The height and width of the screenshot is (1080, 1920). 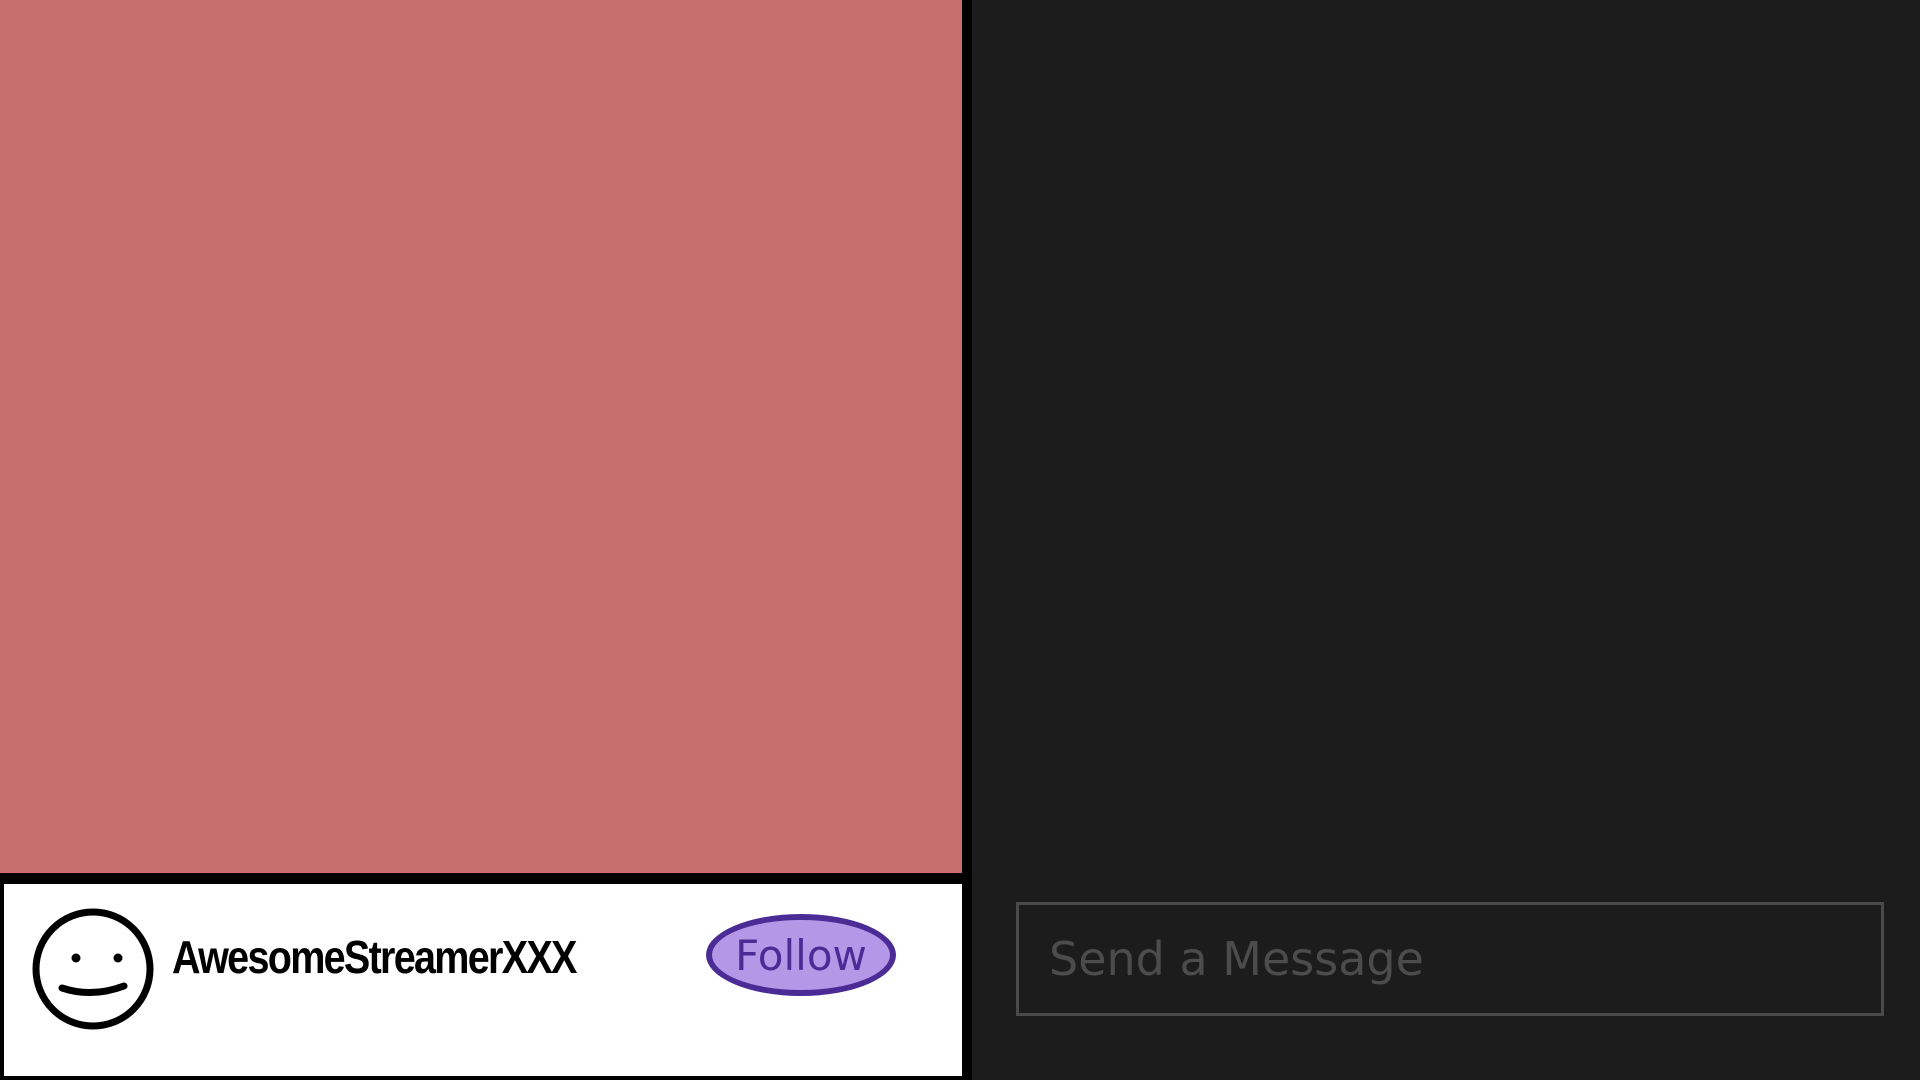 I want to click on smiley-face-icon, so click(x=93, y=969).